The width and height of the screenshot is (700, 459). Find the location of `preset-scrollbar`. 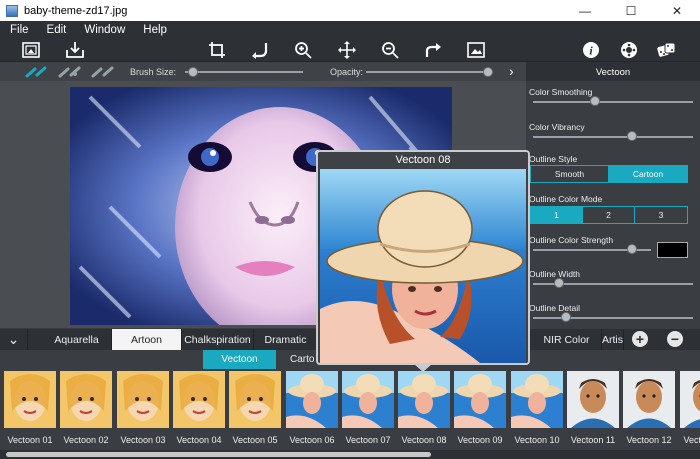

preset-scrollbar is located at coordinates (350, 454).